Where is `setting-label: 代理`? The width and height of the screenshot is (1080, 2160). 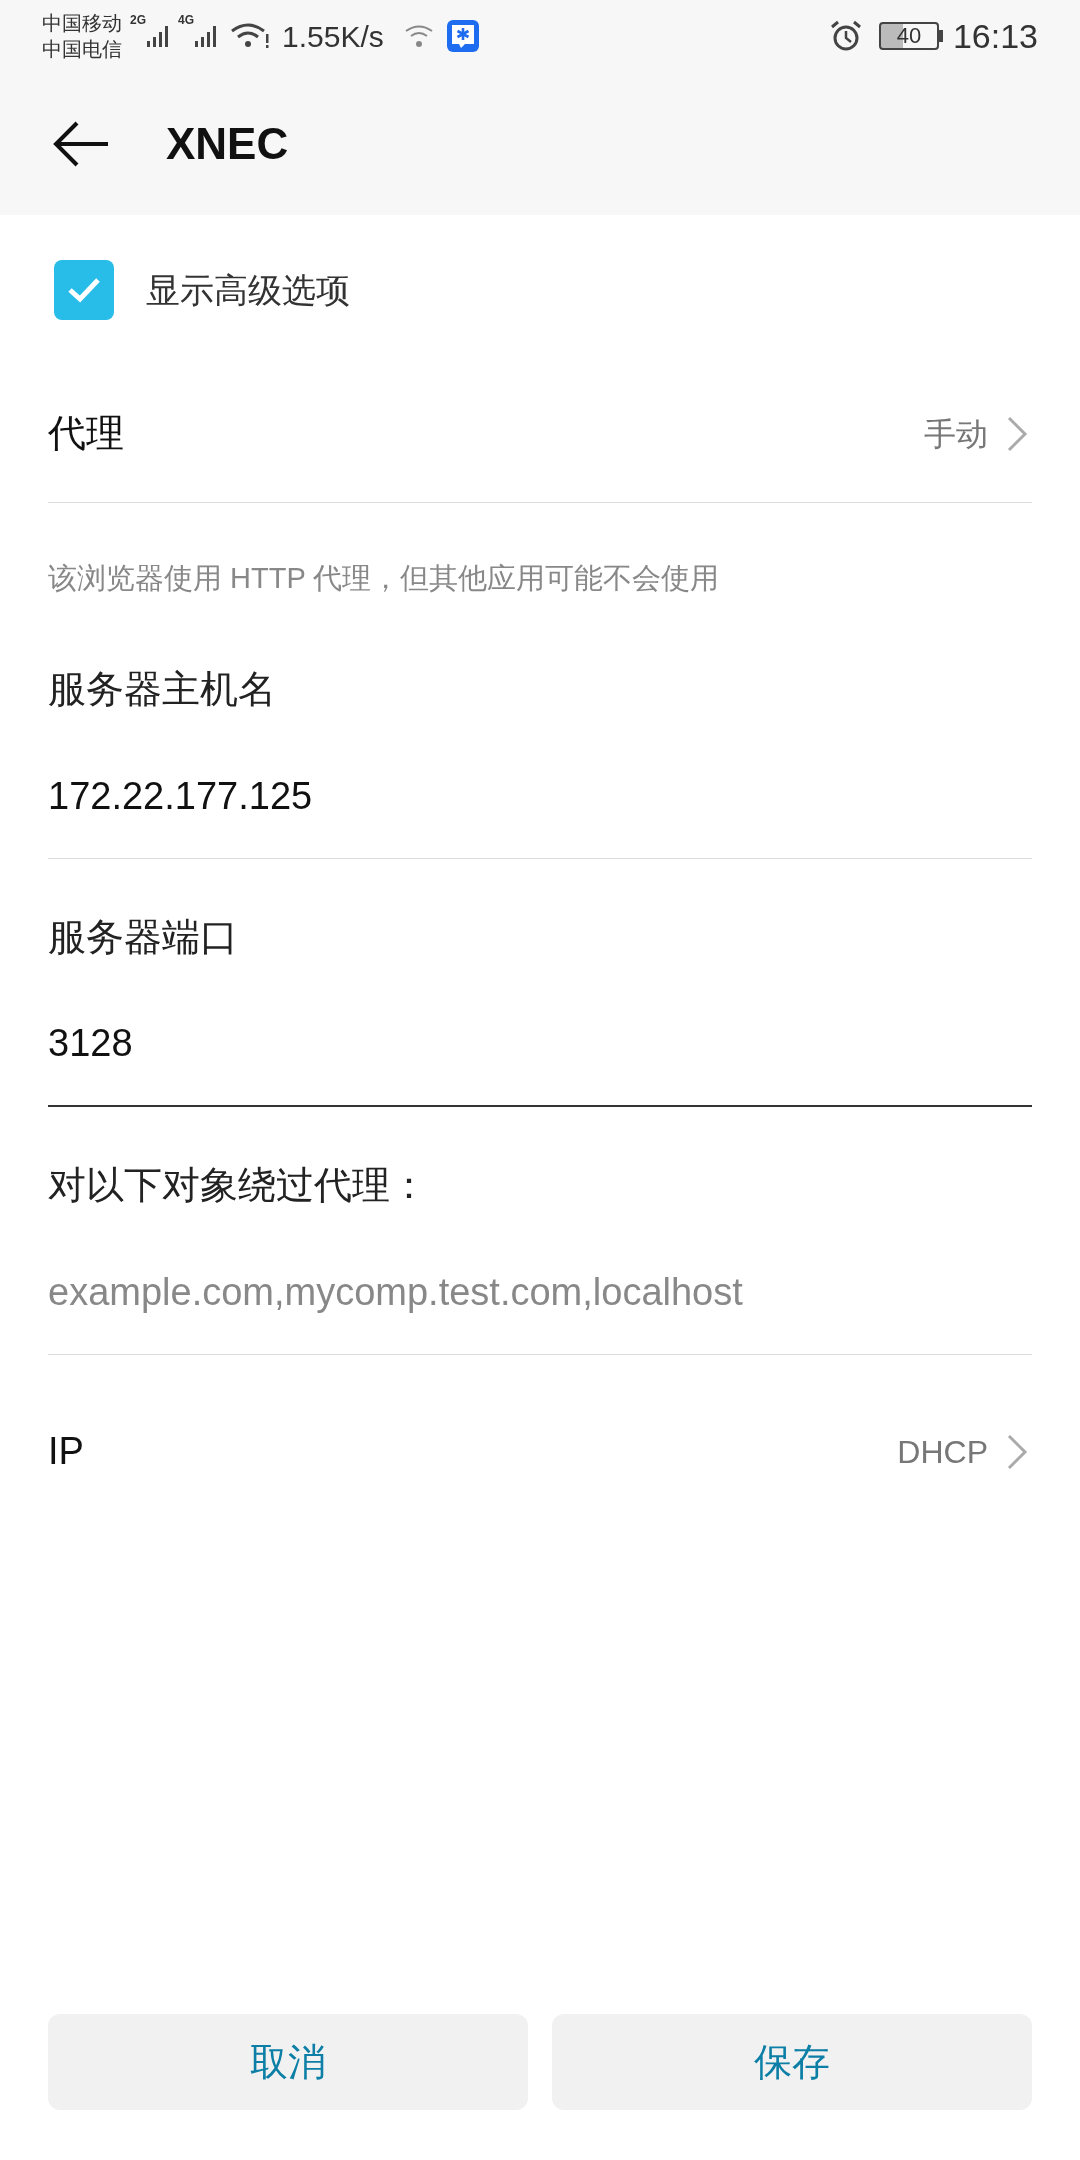
setting-label: 代理 is located at coordinates (86, 433).